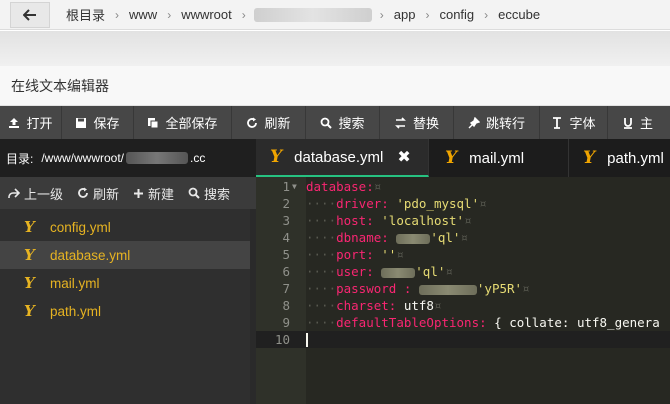 Image resolution: width=670 pixels, height=404 pixels. What do you see at coordinates (403, 157) in the screenshot?
I see `close-icon: ✖` at bounding box center [403, 157].